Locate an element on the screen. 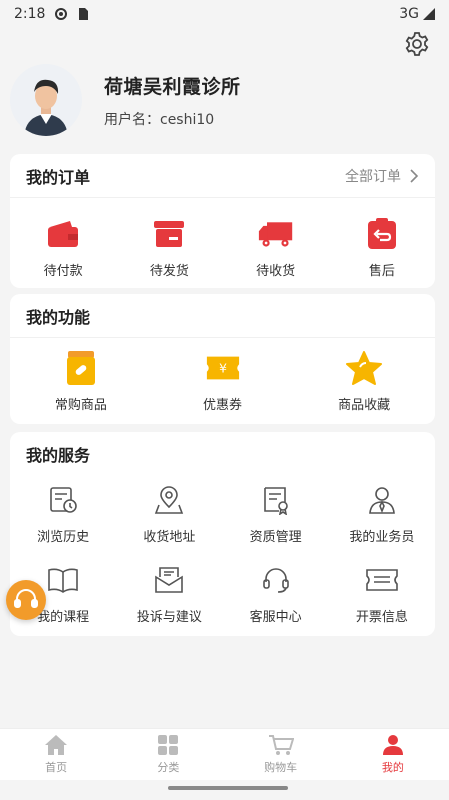  profile-header: 荷塘吴利霞诊所 用户名：ceshi10 is located at coordinates (220, 100).